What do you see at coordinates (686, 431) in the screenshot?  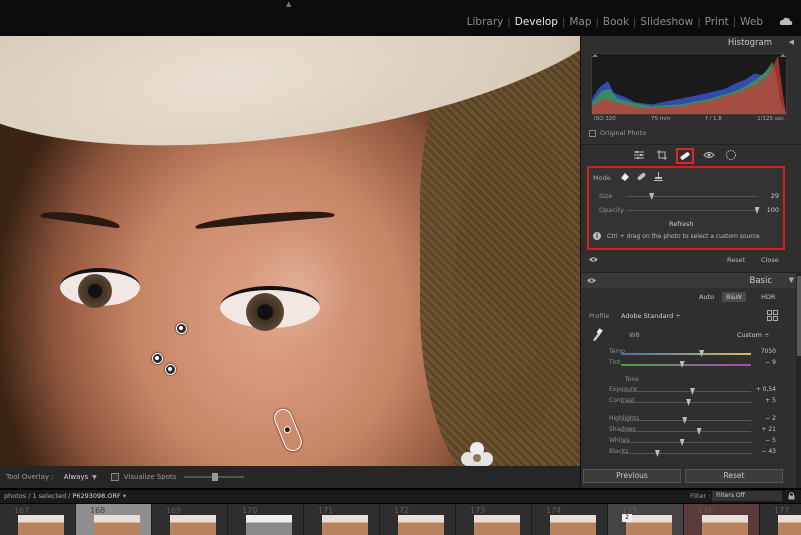 I see `shadows-slider` at bounding box center [686, 431].